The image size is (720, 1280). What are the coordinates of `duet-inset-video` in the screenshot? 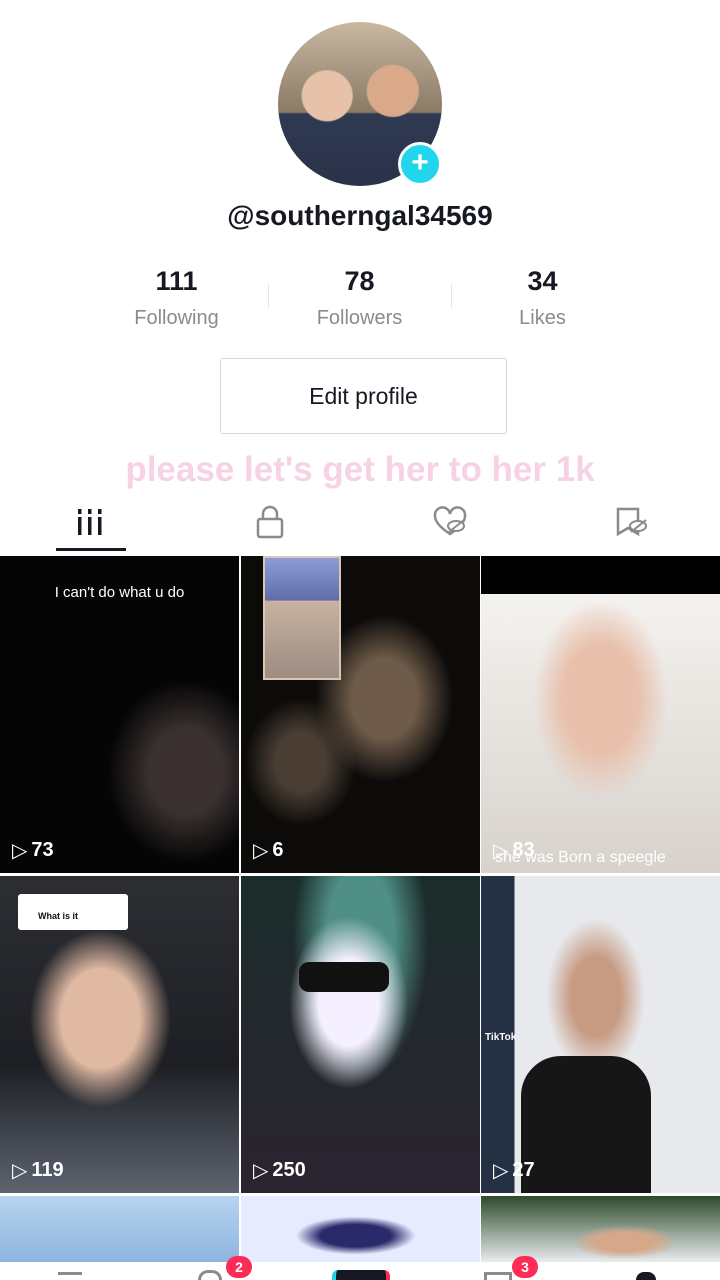 It's located at (302, 618).